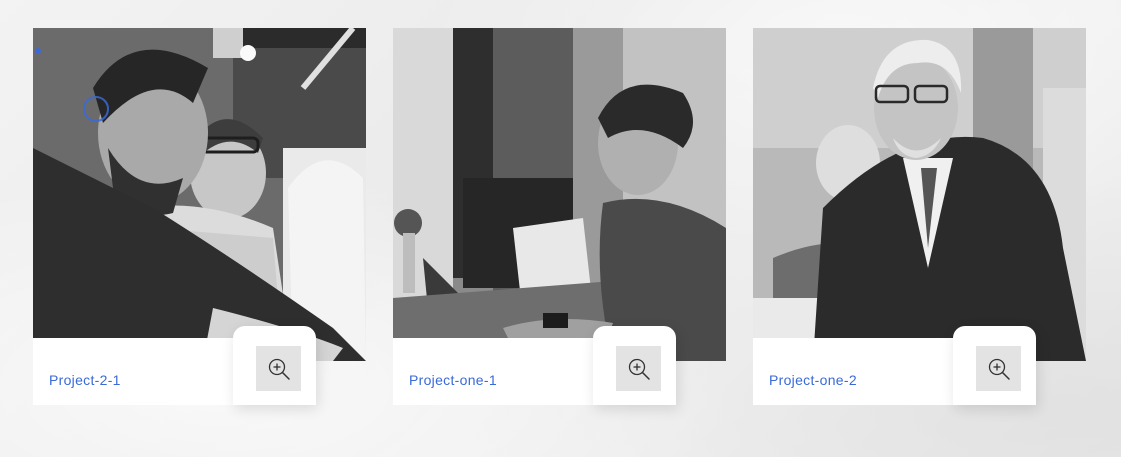 This screenshot has height=457, width=1121. I want to click on caption-bar: Project-2-1, so click(133, 371).